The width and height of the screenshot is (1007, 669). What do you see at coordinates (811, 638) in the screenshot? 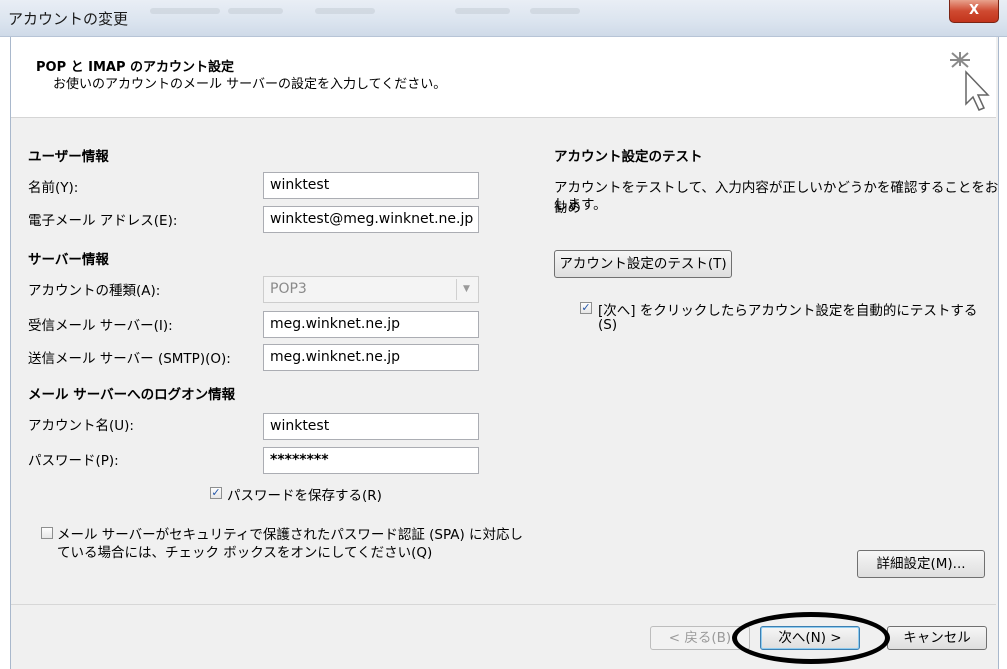
I see `highlight-ellipse` at bounding box center [811, 638].